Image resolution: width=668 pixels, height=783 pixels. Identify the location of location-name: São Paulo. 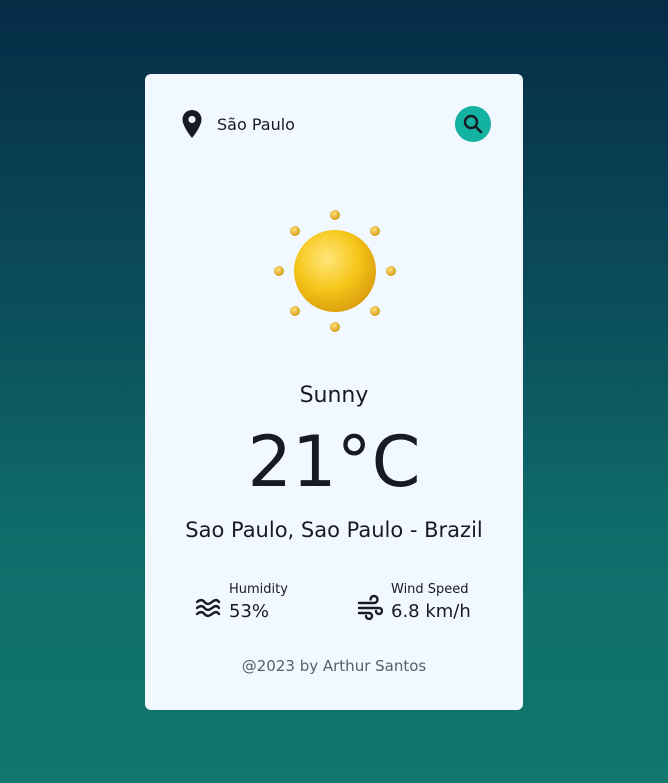
(256, 124).